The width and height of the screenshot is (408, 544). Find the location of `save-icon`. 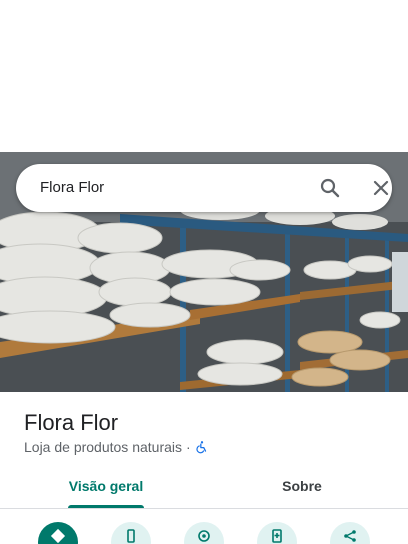

save-icon is located at coordinates (277, 536).